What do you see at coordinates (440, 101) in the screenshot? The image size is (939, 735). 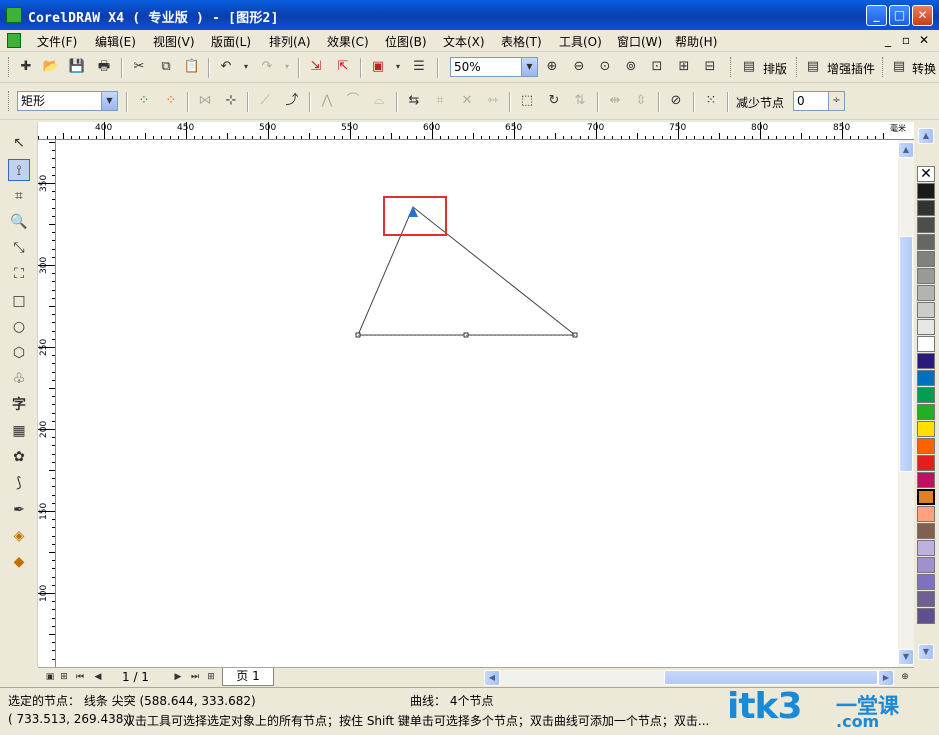 I see `extend-curve-icon: ⌗` at bounding box center [440, 101].